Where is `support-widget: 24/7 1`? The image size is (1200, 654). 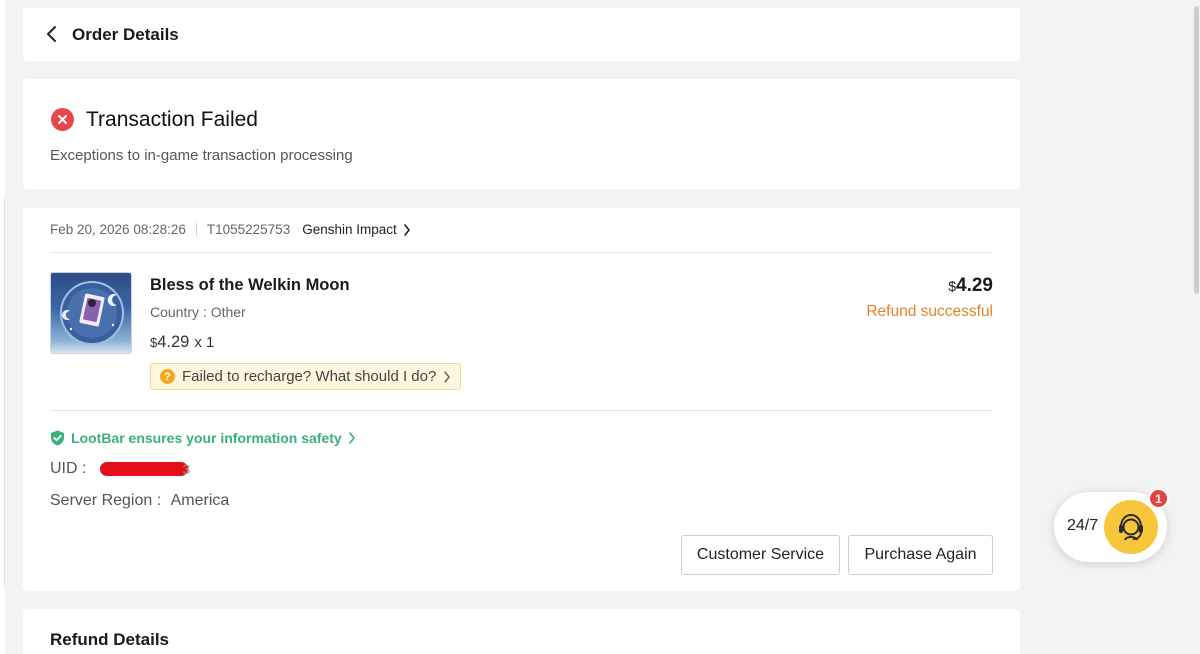
support-widget: 24/7 1 is located at coordinates (1111, 525).